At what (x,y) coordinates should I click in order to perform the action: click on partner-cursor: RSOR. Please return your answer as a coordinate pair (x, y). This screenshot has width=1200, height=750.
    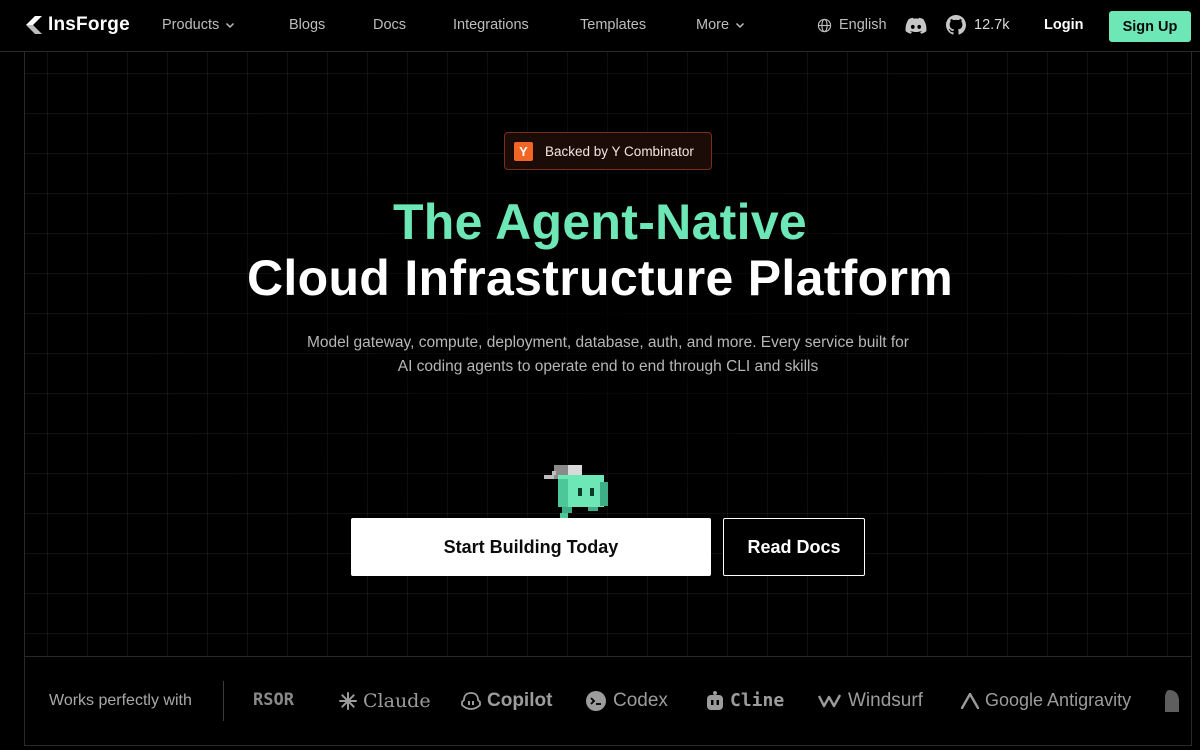
    Looking at the image, I should click on (273, 700).